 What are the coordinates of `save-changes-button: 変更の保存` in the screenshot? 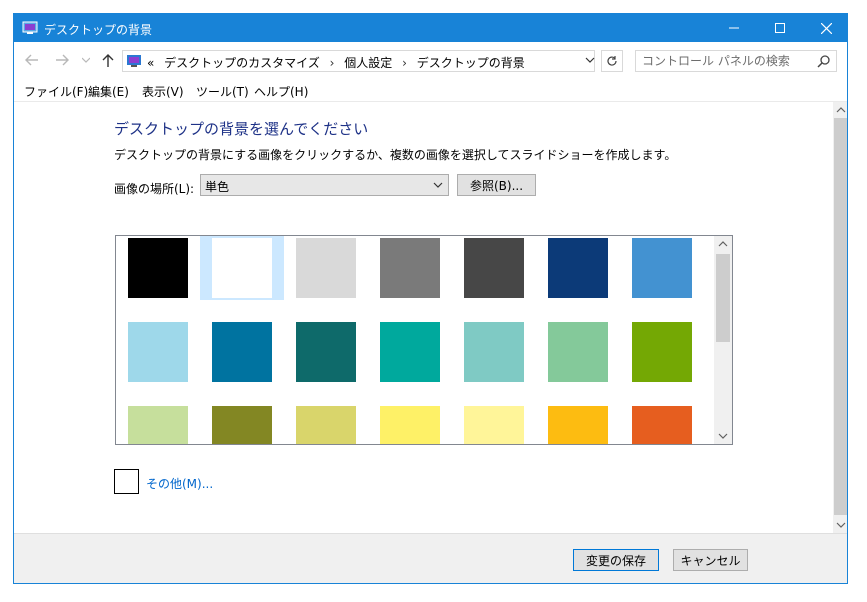 It's located at (616, 560).